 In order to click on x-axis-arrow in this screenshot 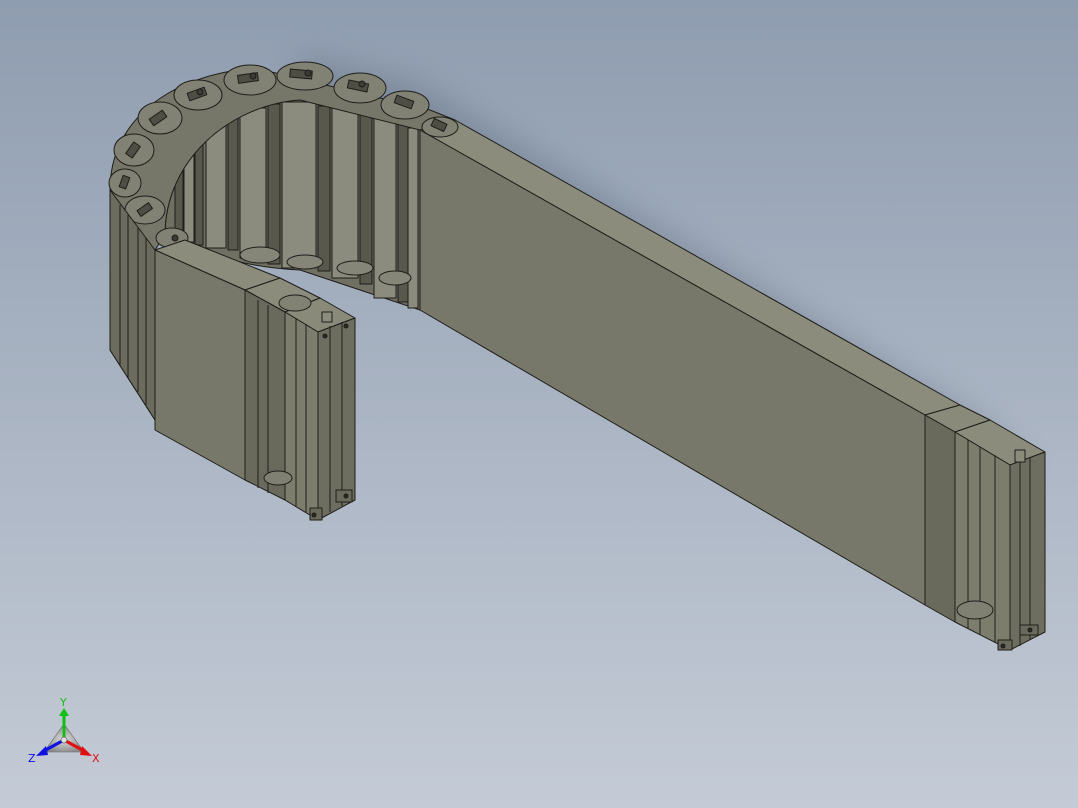, I will do `click(86, 751)`.